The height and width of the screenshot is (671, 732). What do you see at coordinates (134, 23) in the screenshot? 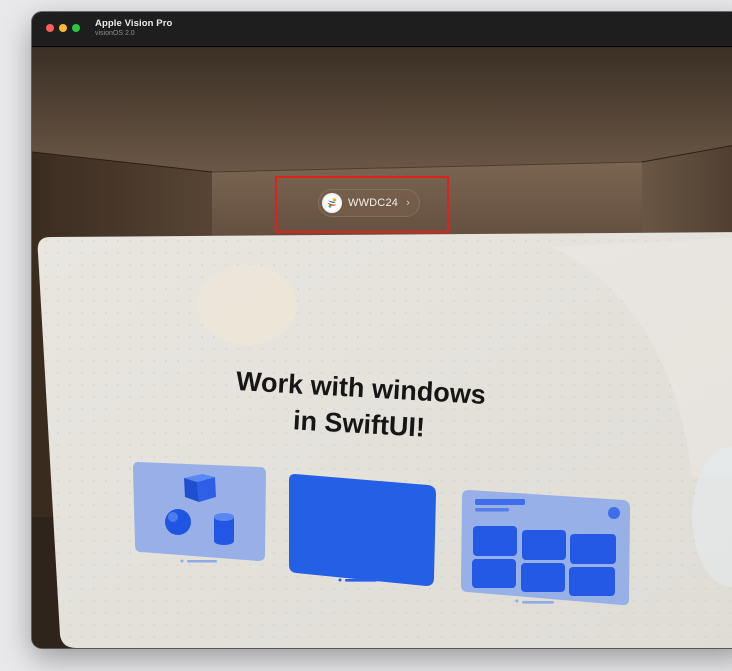
I see `window-title: Apple Vision Pro` at bounding box center [134, 23].